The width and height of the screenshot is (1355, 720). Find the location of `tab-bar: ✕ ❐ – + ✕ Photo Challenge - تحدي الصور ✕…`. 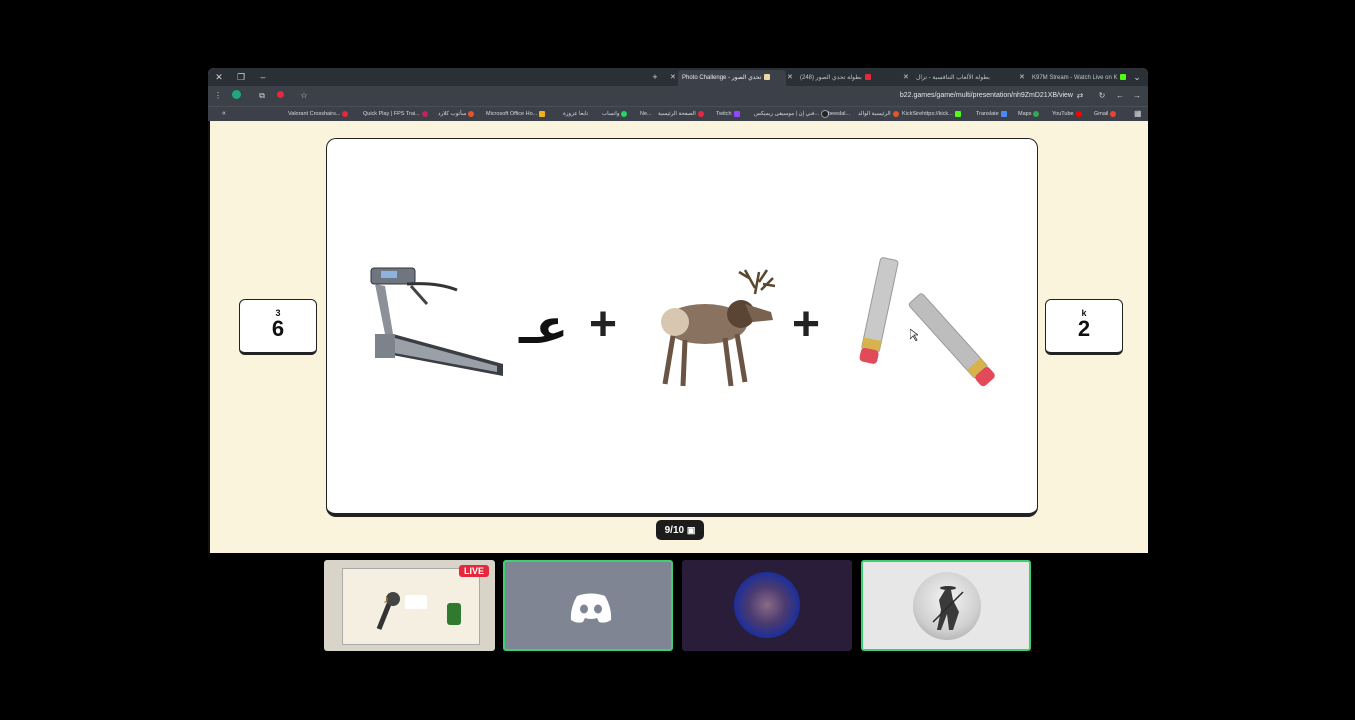

tab-bar: ✕ ❐ – + ✕ Photo Challenge - تحدي الصور ✕… is located at coordinates (678, 77).